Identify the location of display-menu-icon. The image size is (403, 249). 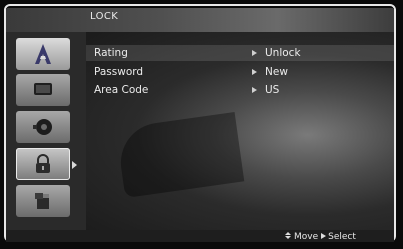
(43, 89).